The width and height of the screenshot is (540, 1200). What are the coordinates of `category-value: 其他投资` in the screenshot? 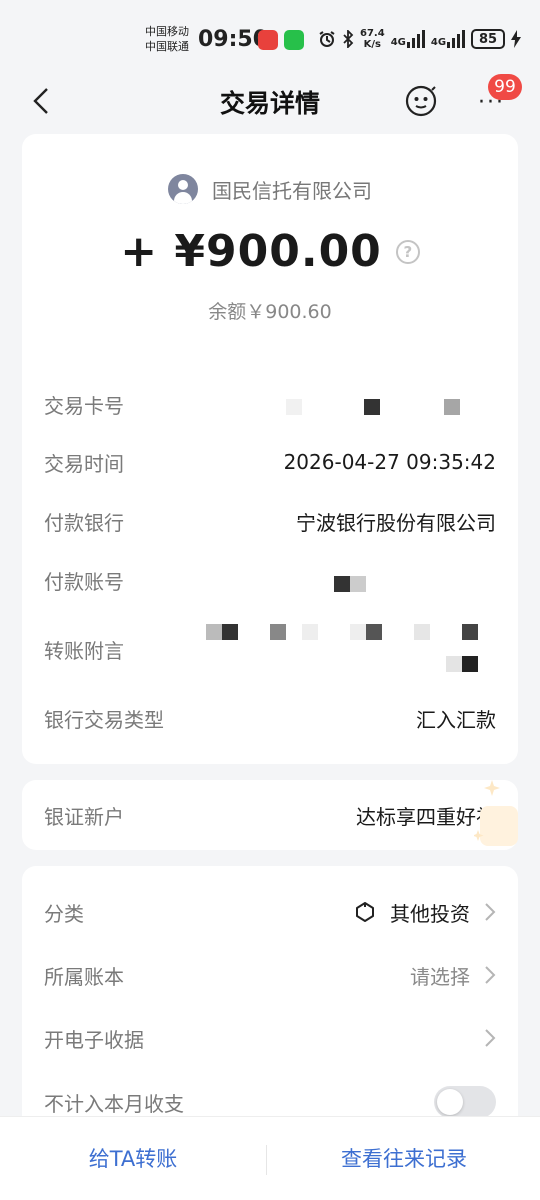 It's located at (430, 913).